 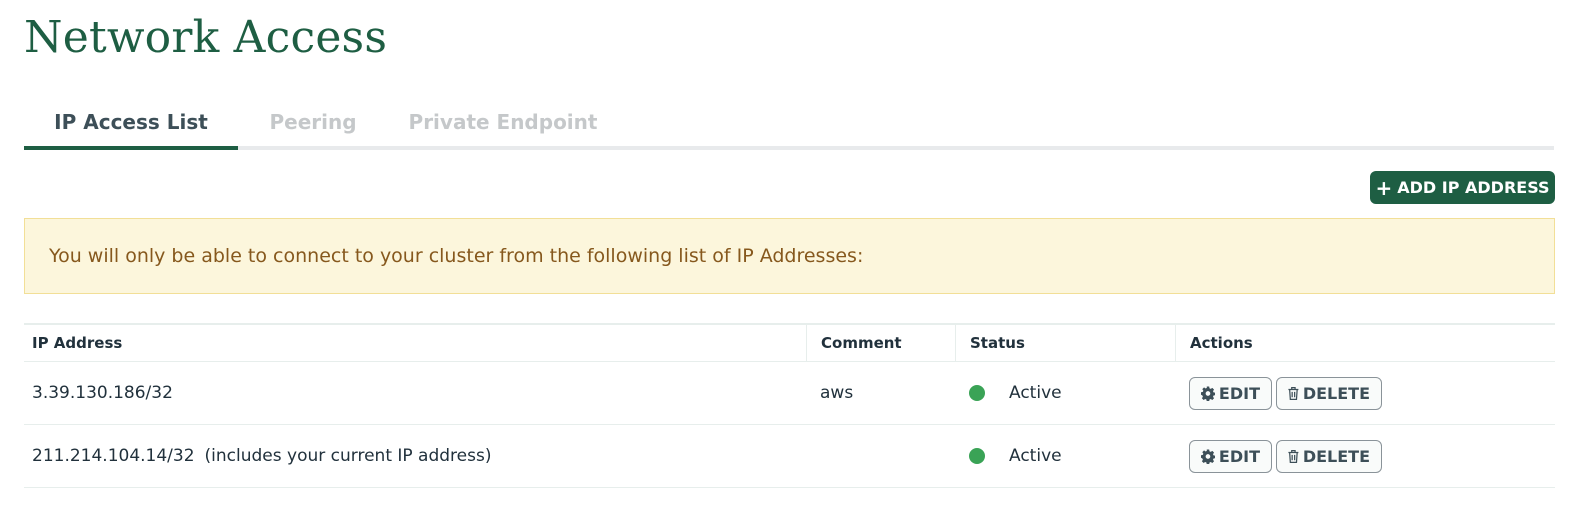 I want to click on table-row: 3.39.130.186/32 aws Active EDIT DELETE, so click(x=789, y=393).